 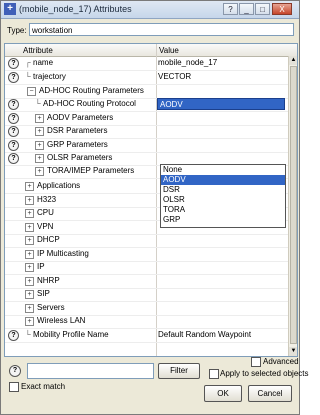 I want to click on exact-match-label: Exact match, so click(x=43, y=386).